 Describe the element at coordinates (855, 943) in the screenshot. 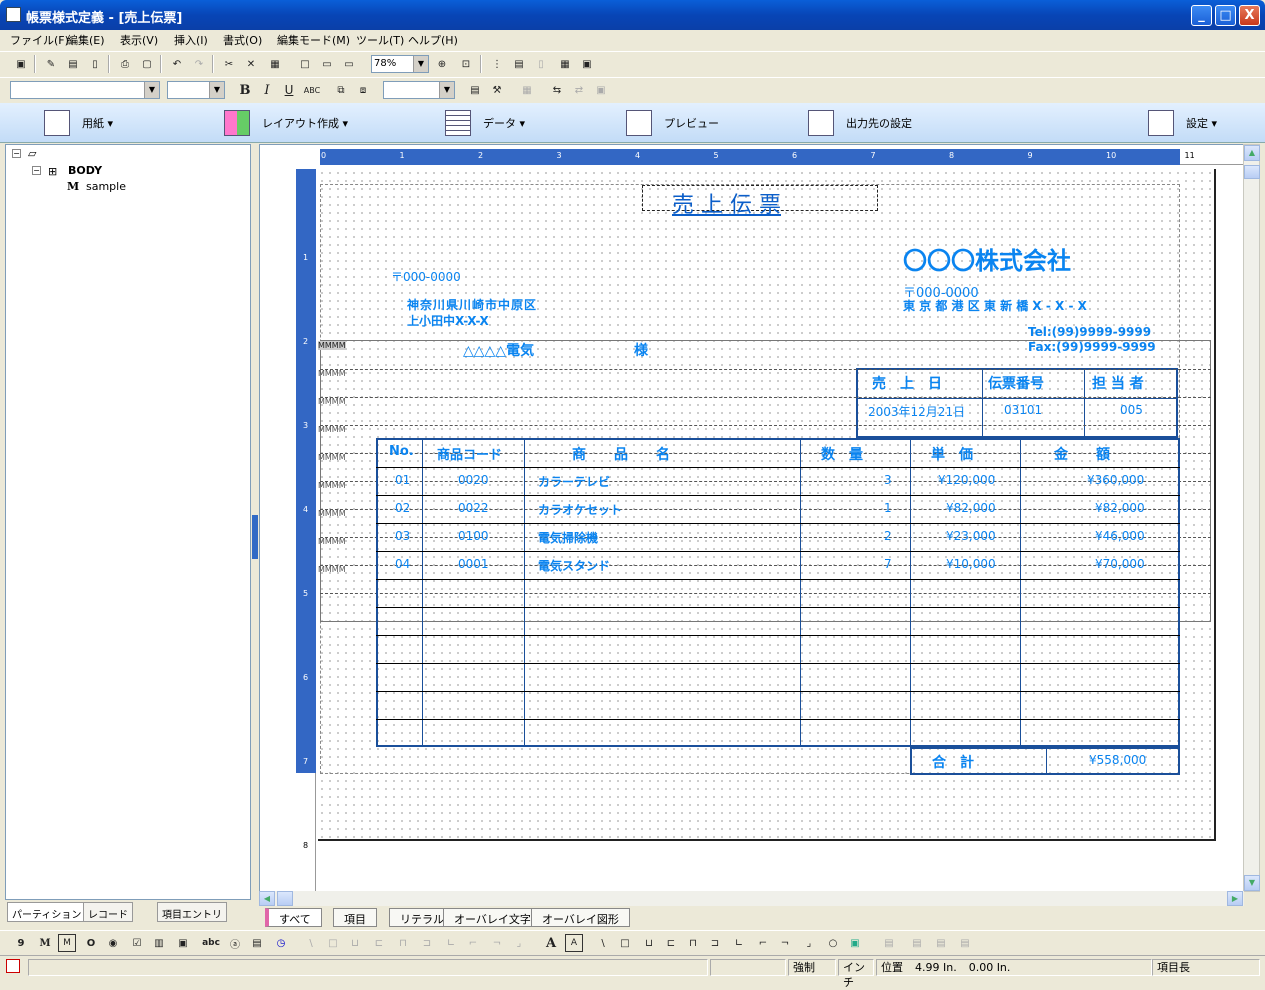

I see `picture-icon: ▣` at that location.